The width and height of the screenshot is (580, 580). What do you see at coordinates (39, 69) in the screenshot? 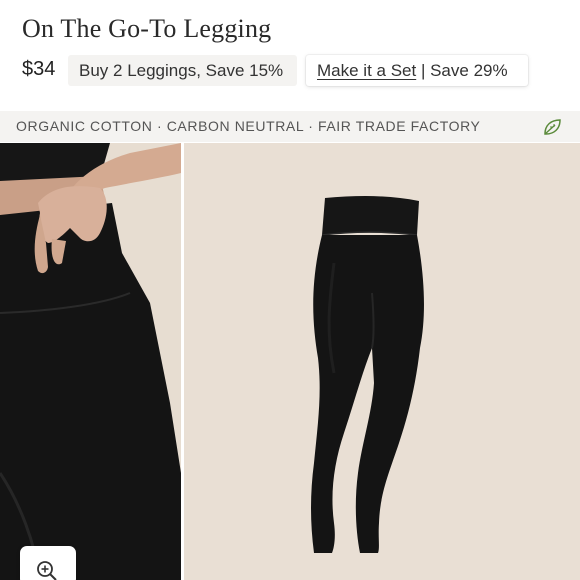
I see `product-price: $34` at bounding box center [39, 69].